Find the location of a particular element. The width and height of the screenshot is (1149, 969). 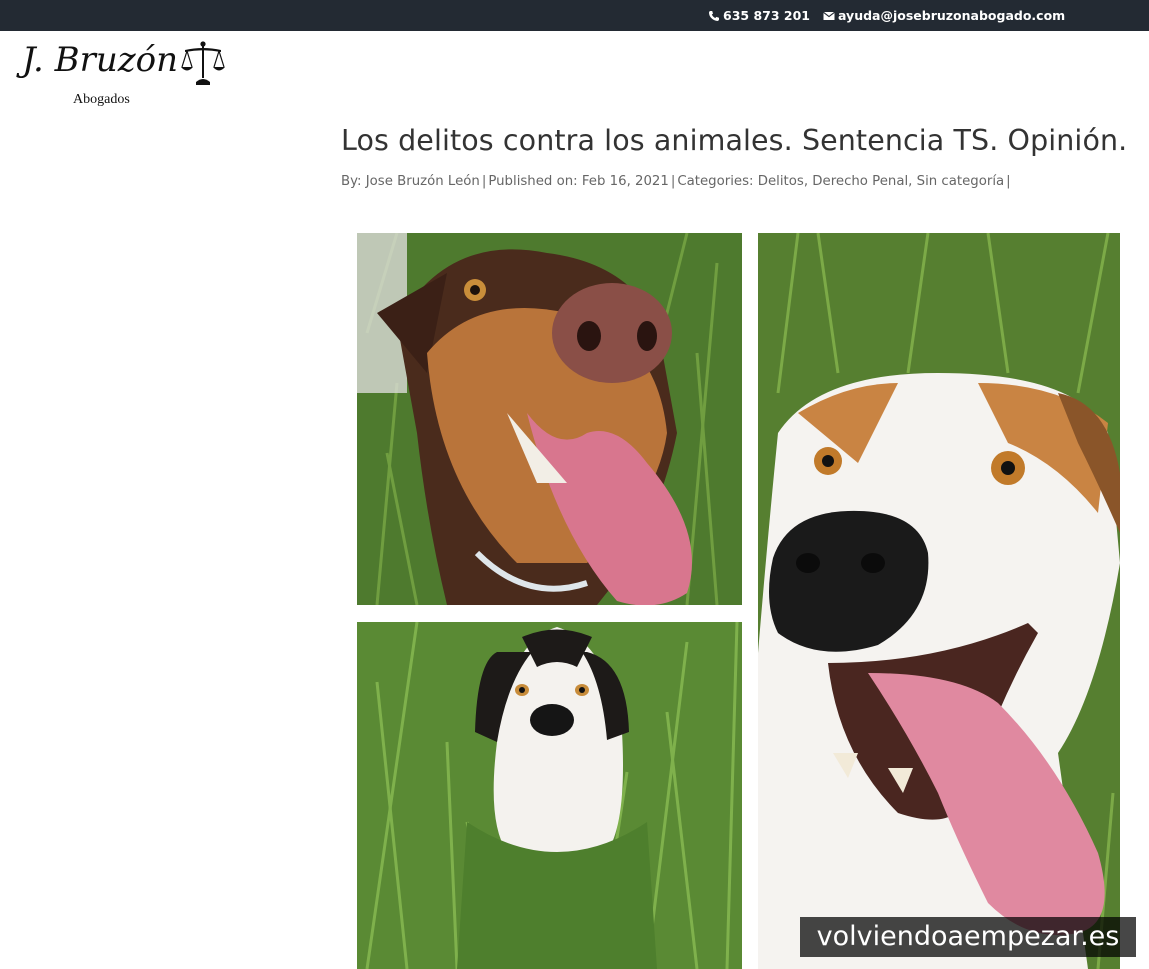

category-link-sin-categoria: Sin categoría is located at coordinates (961, 181).